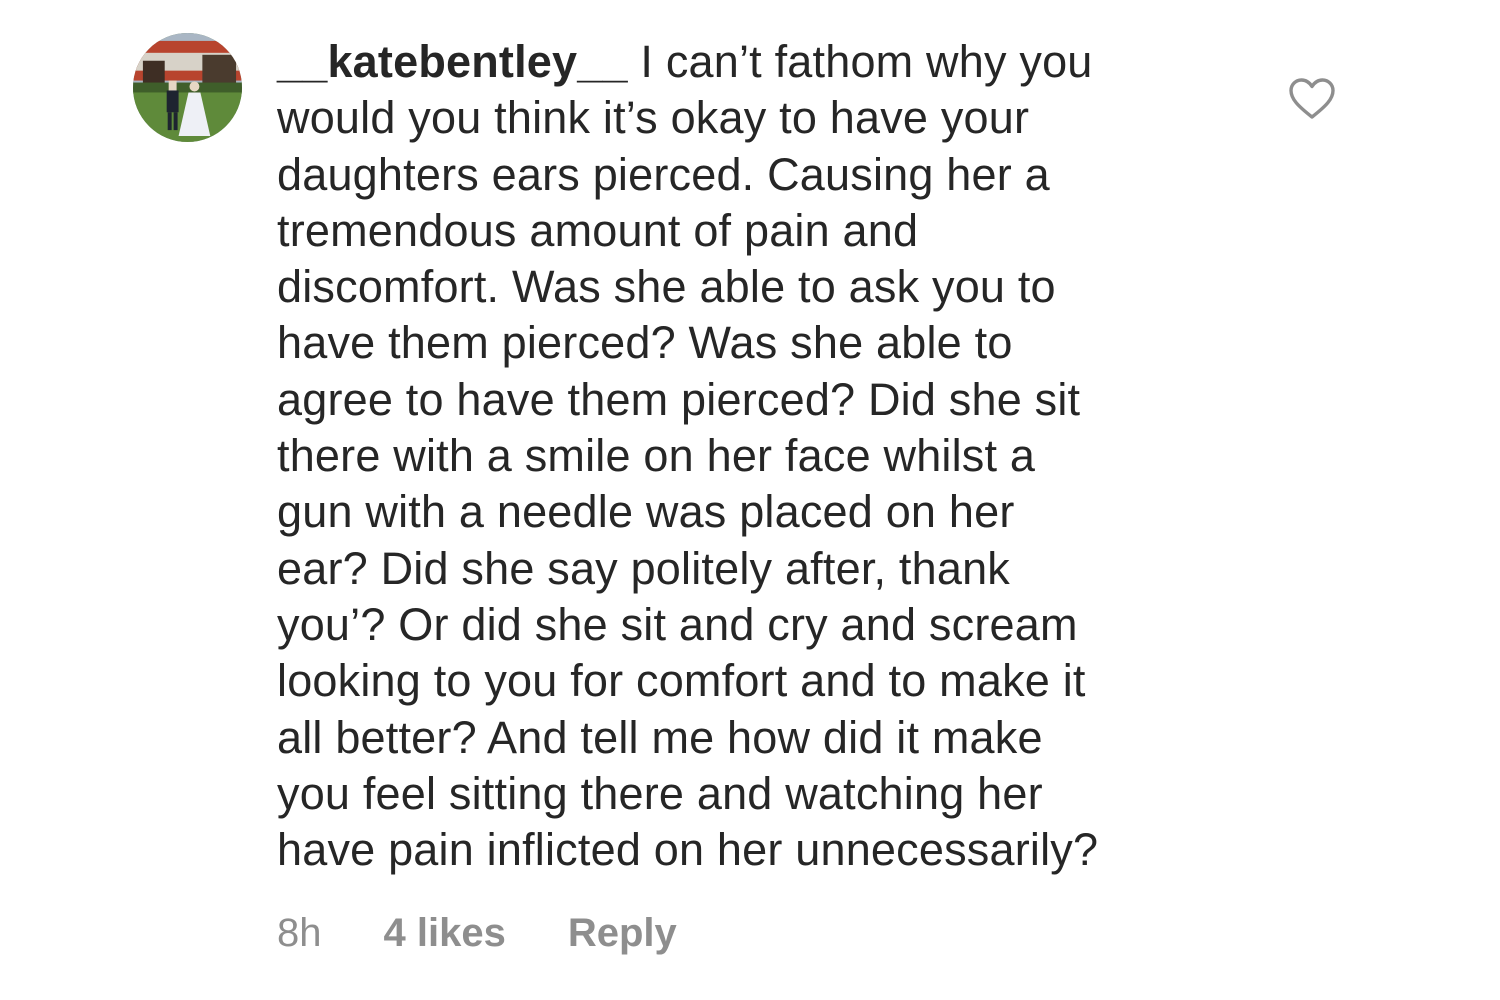 This screenshot has height=1000, width=1500. What do you see at coordinates (299, 932) in the screenshot?
I see `comment-timestamp: 8h` at bounding box center [299, 932].